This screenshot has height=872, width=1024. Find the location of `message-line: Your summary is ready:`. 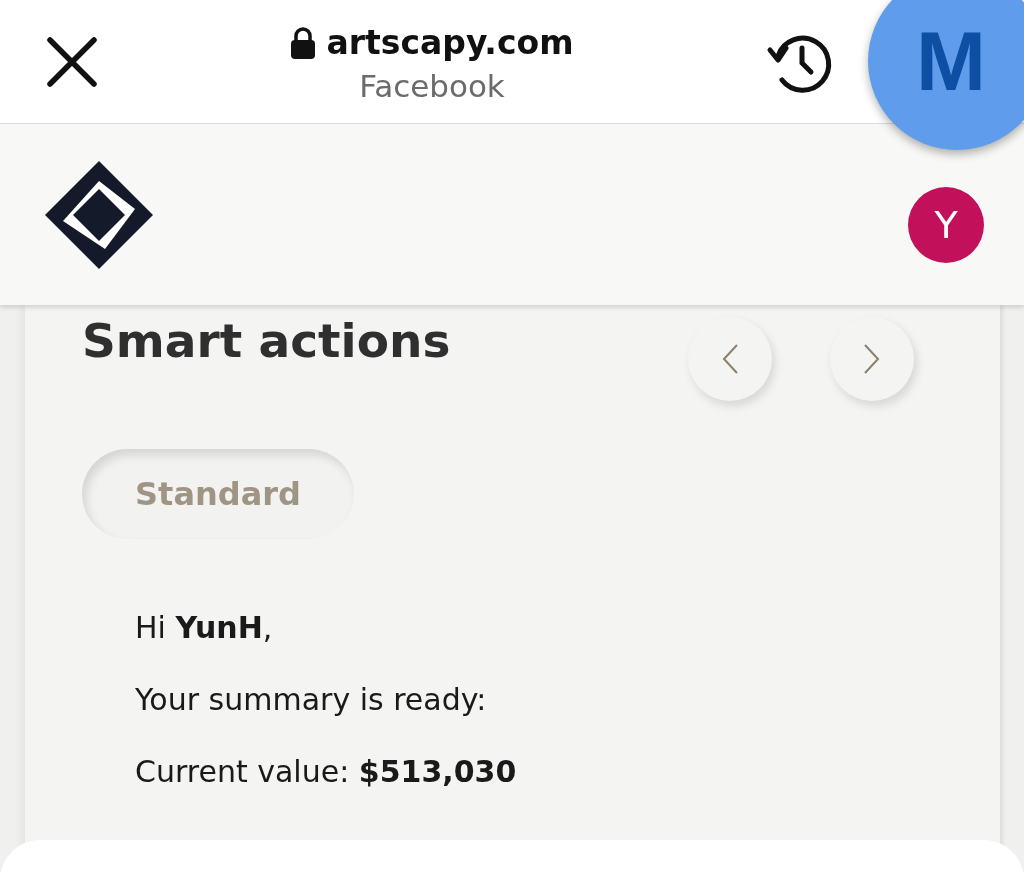

message-line: Your summary is ready: is located at coordinates (311, 700).